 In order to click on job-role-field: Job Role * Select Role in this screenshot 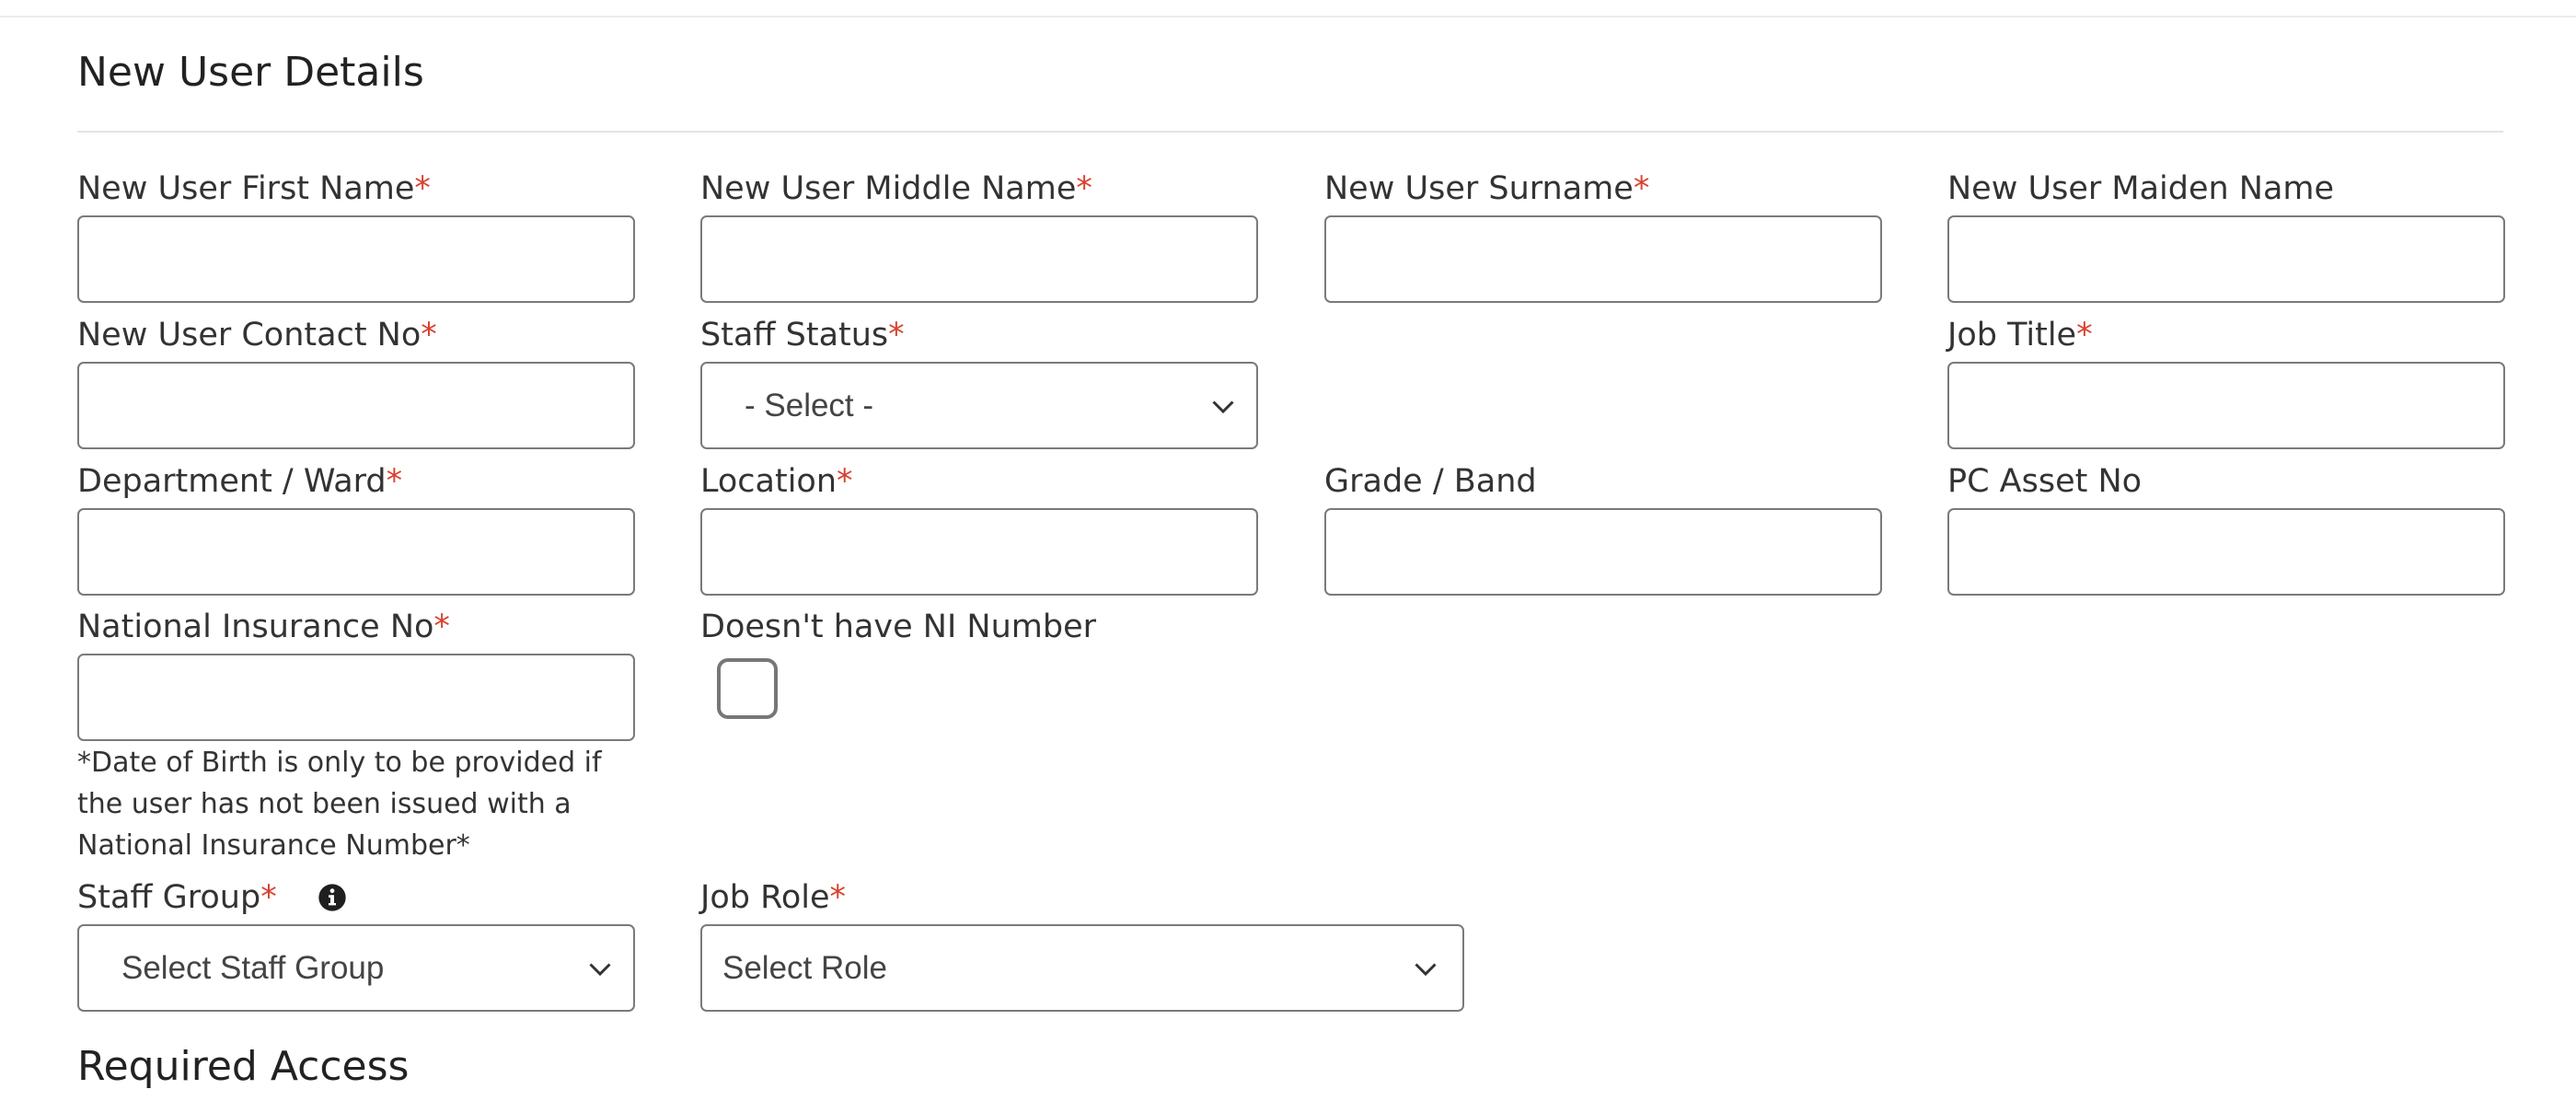, I will do `click(1082, 945)`.